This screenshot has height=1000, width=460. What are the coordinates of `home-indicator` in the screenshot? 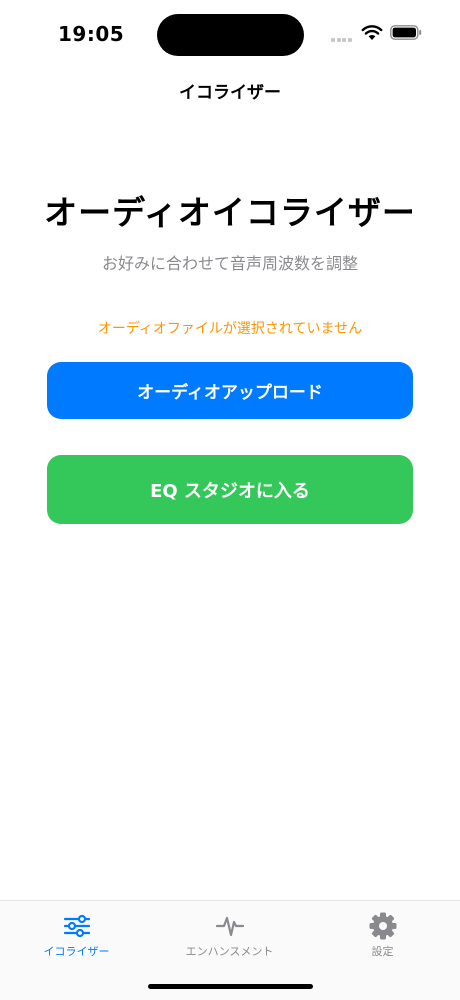 It's located at (230, 986).